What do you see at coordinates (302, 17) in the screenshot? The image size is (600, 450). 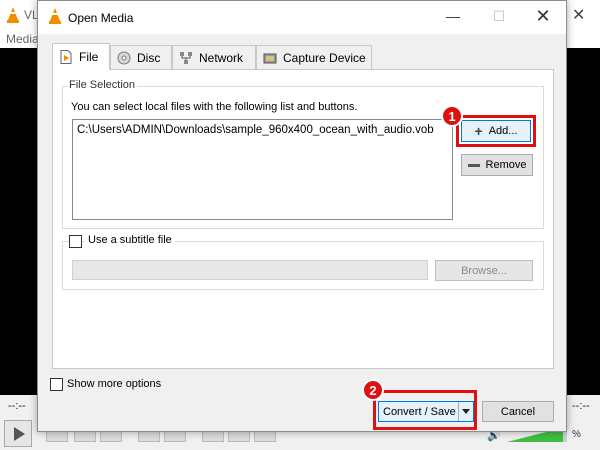 I see `dialog-titlebar: Open Media — ☐ ✕` at bounding box center [302, 17].